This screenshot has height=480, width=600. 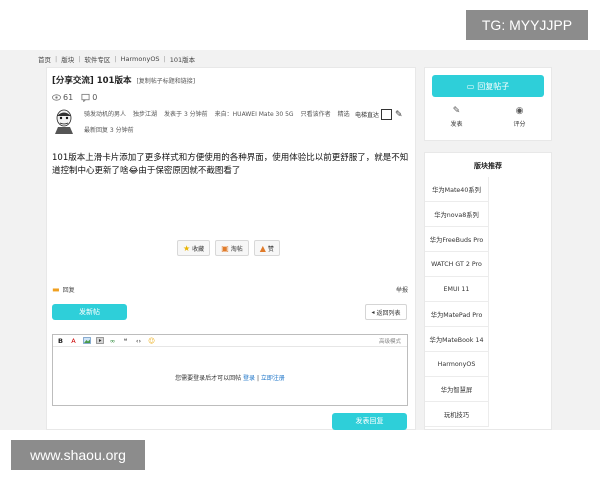 I want to click on recommend-item: 华为智慧屏, so click(x=457, y=389).